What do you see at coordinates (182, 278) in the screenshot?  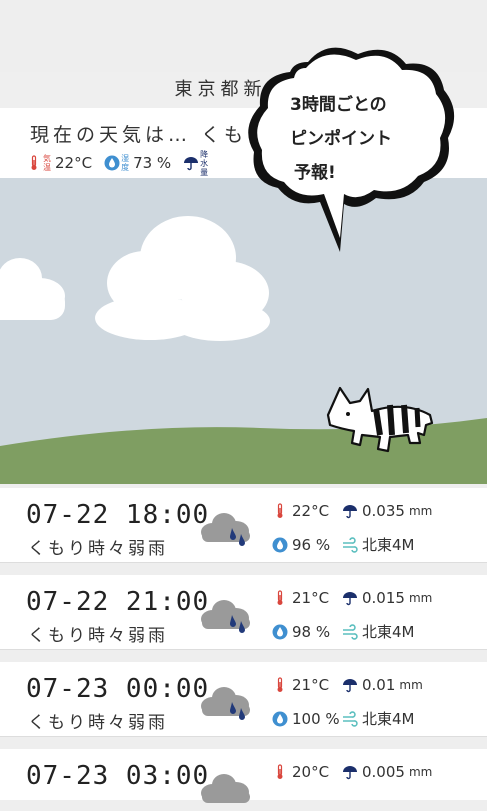 I see `cloud-main` at bounding box center [182, 278].